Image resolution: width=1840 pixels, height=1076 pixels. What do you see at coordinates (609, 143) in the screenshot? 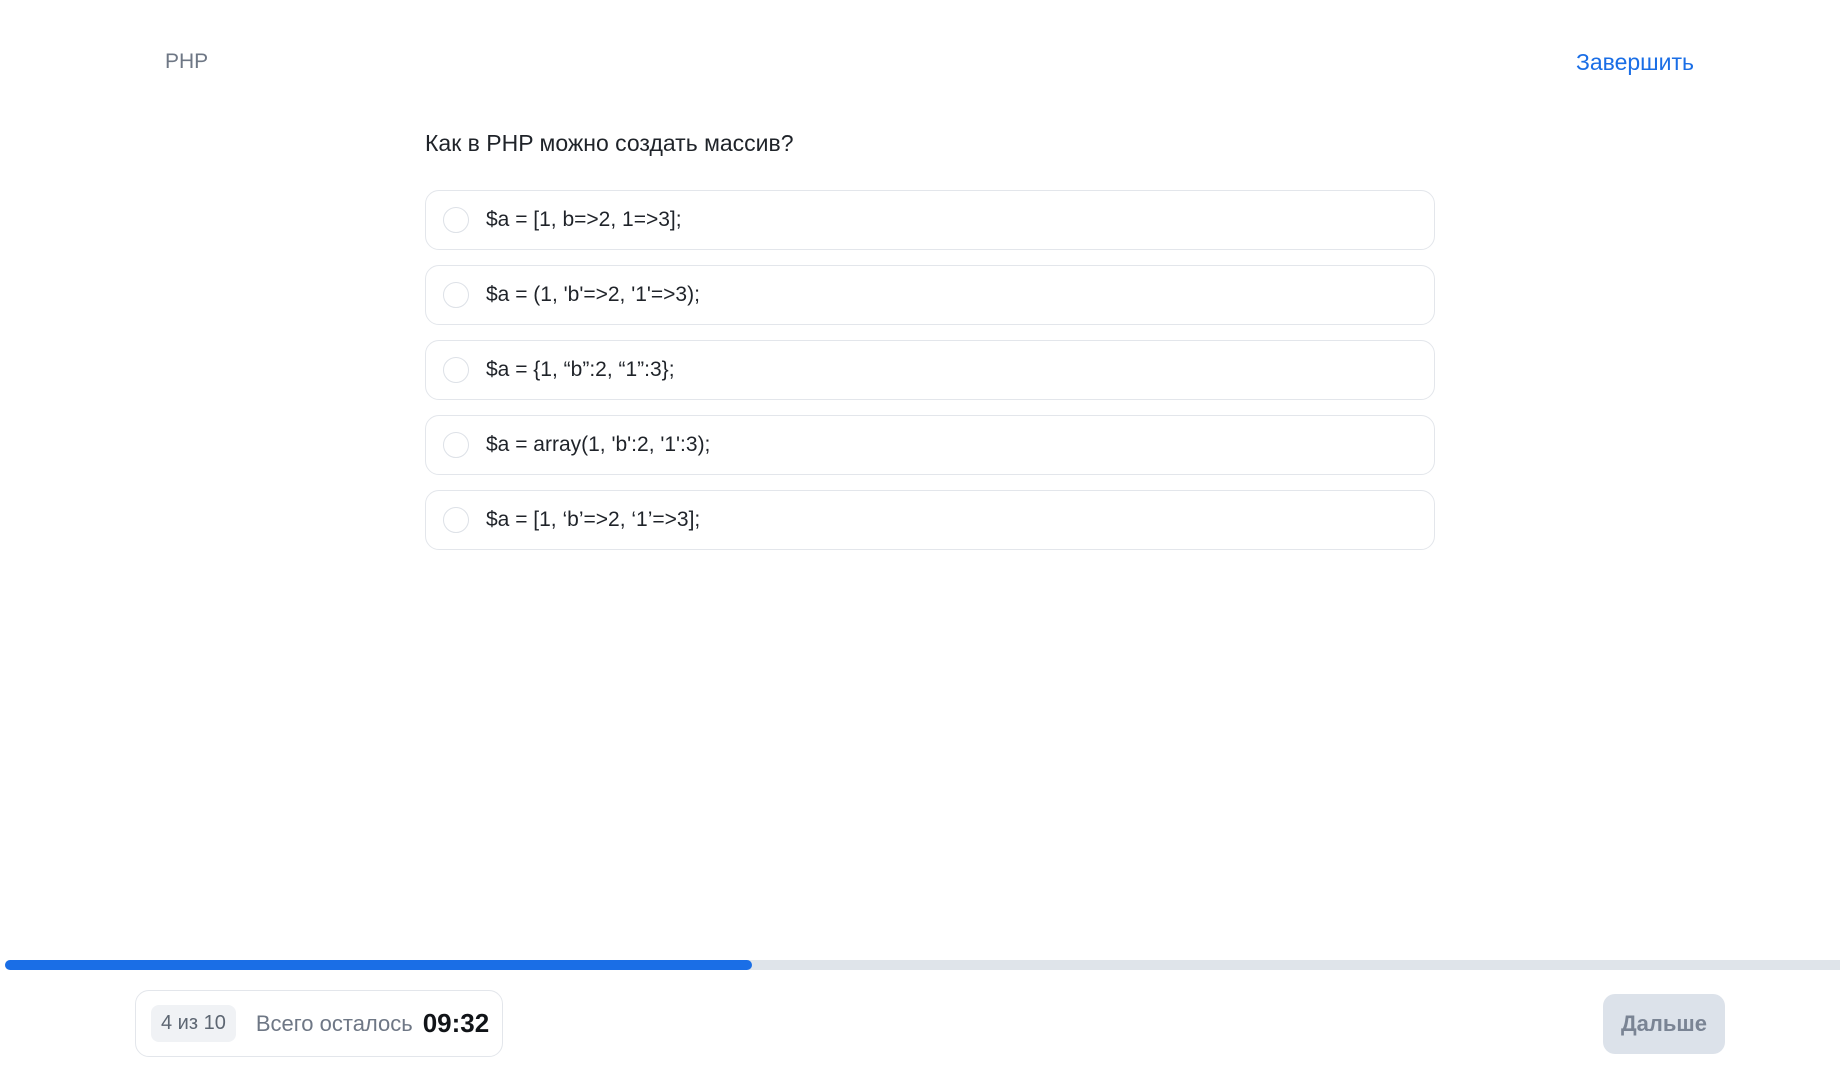
I see `question-text: Как в PHP можно создать массив?` at bounding box center [609, 143].